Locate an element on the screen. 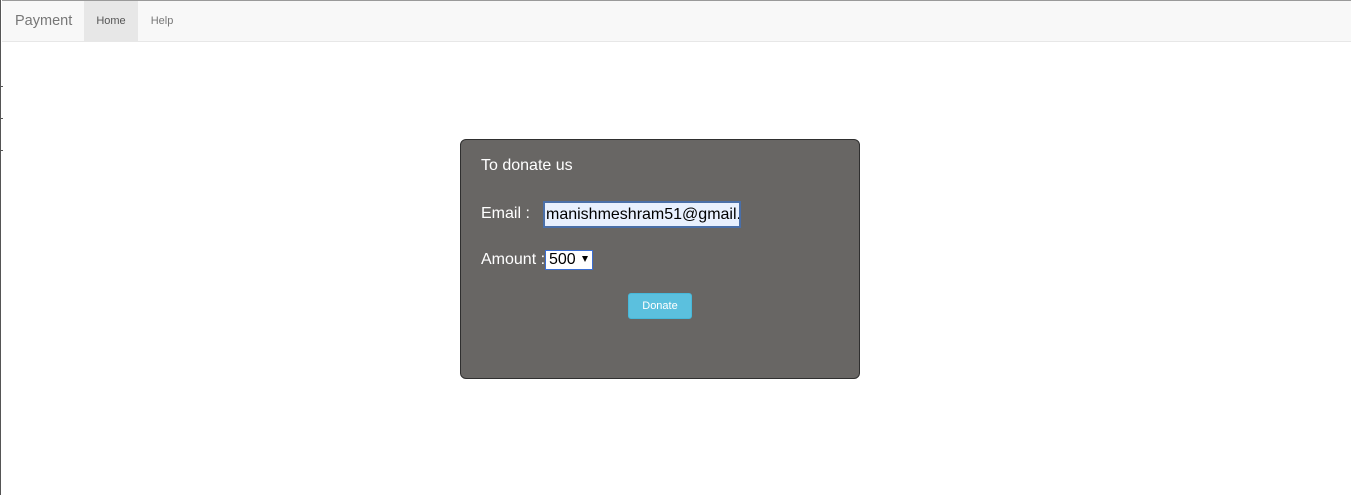  navbar: Payment Home Help is located at coordinates (676, 21).